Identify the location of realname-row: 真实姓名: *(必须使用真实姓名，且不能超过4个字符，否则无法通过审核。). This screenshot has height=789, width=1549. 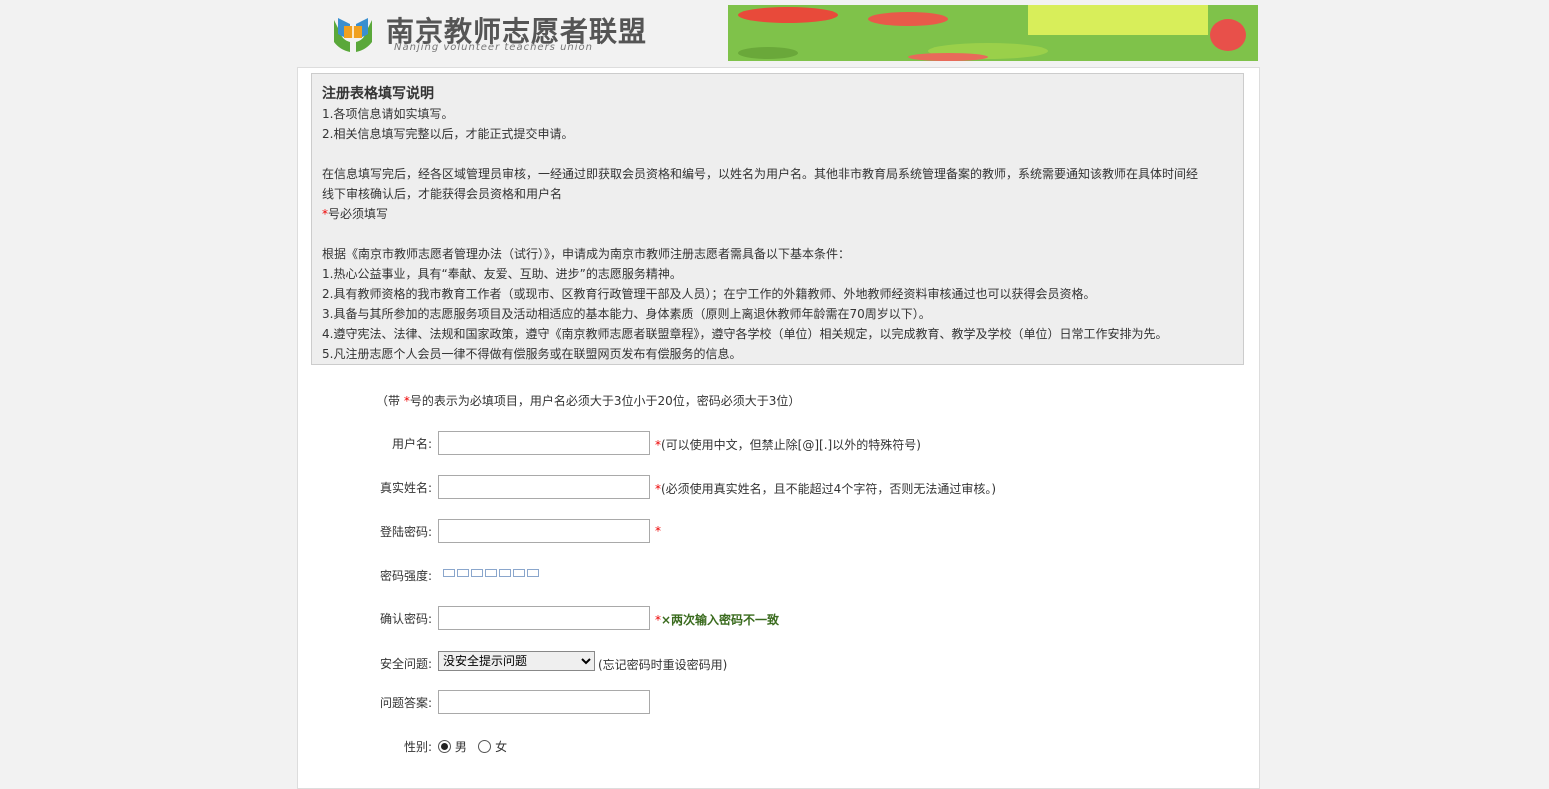
(778, 488).